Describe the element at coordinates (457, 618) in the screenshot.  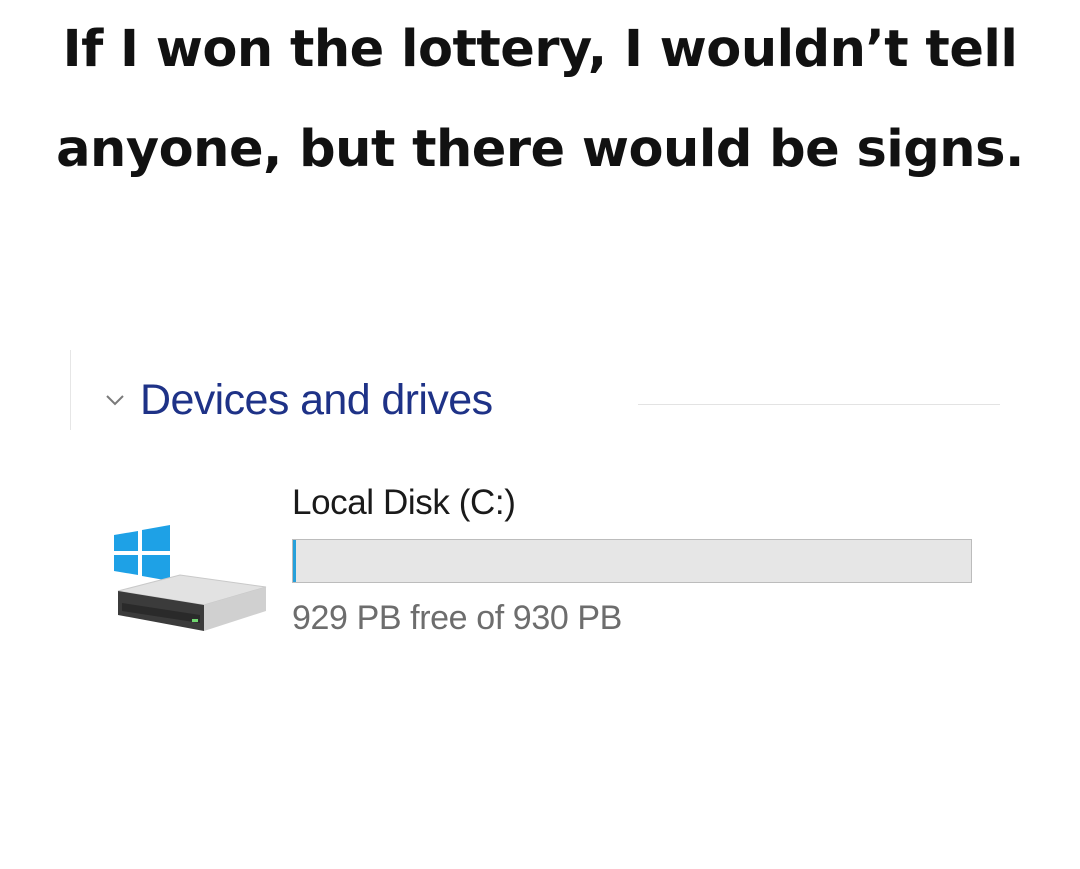
I see `drive-free-space: 929 PB free of 930 PB` at that location.